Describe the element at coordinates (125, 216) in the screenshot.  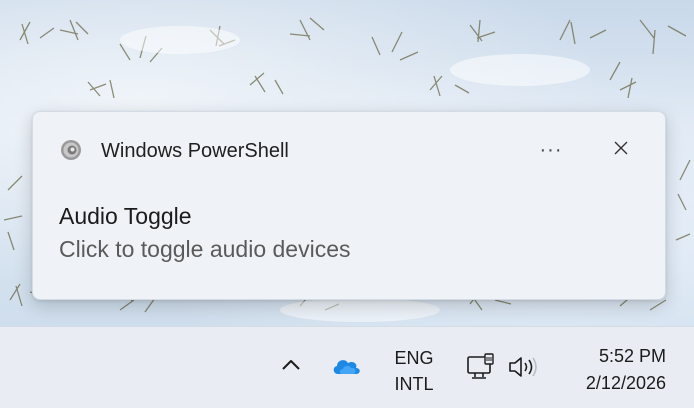
I see `notification-title: Audio Toggle` at that location.